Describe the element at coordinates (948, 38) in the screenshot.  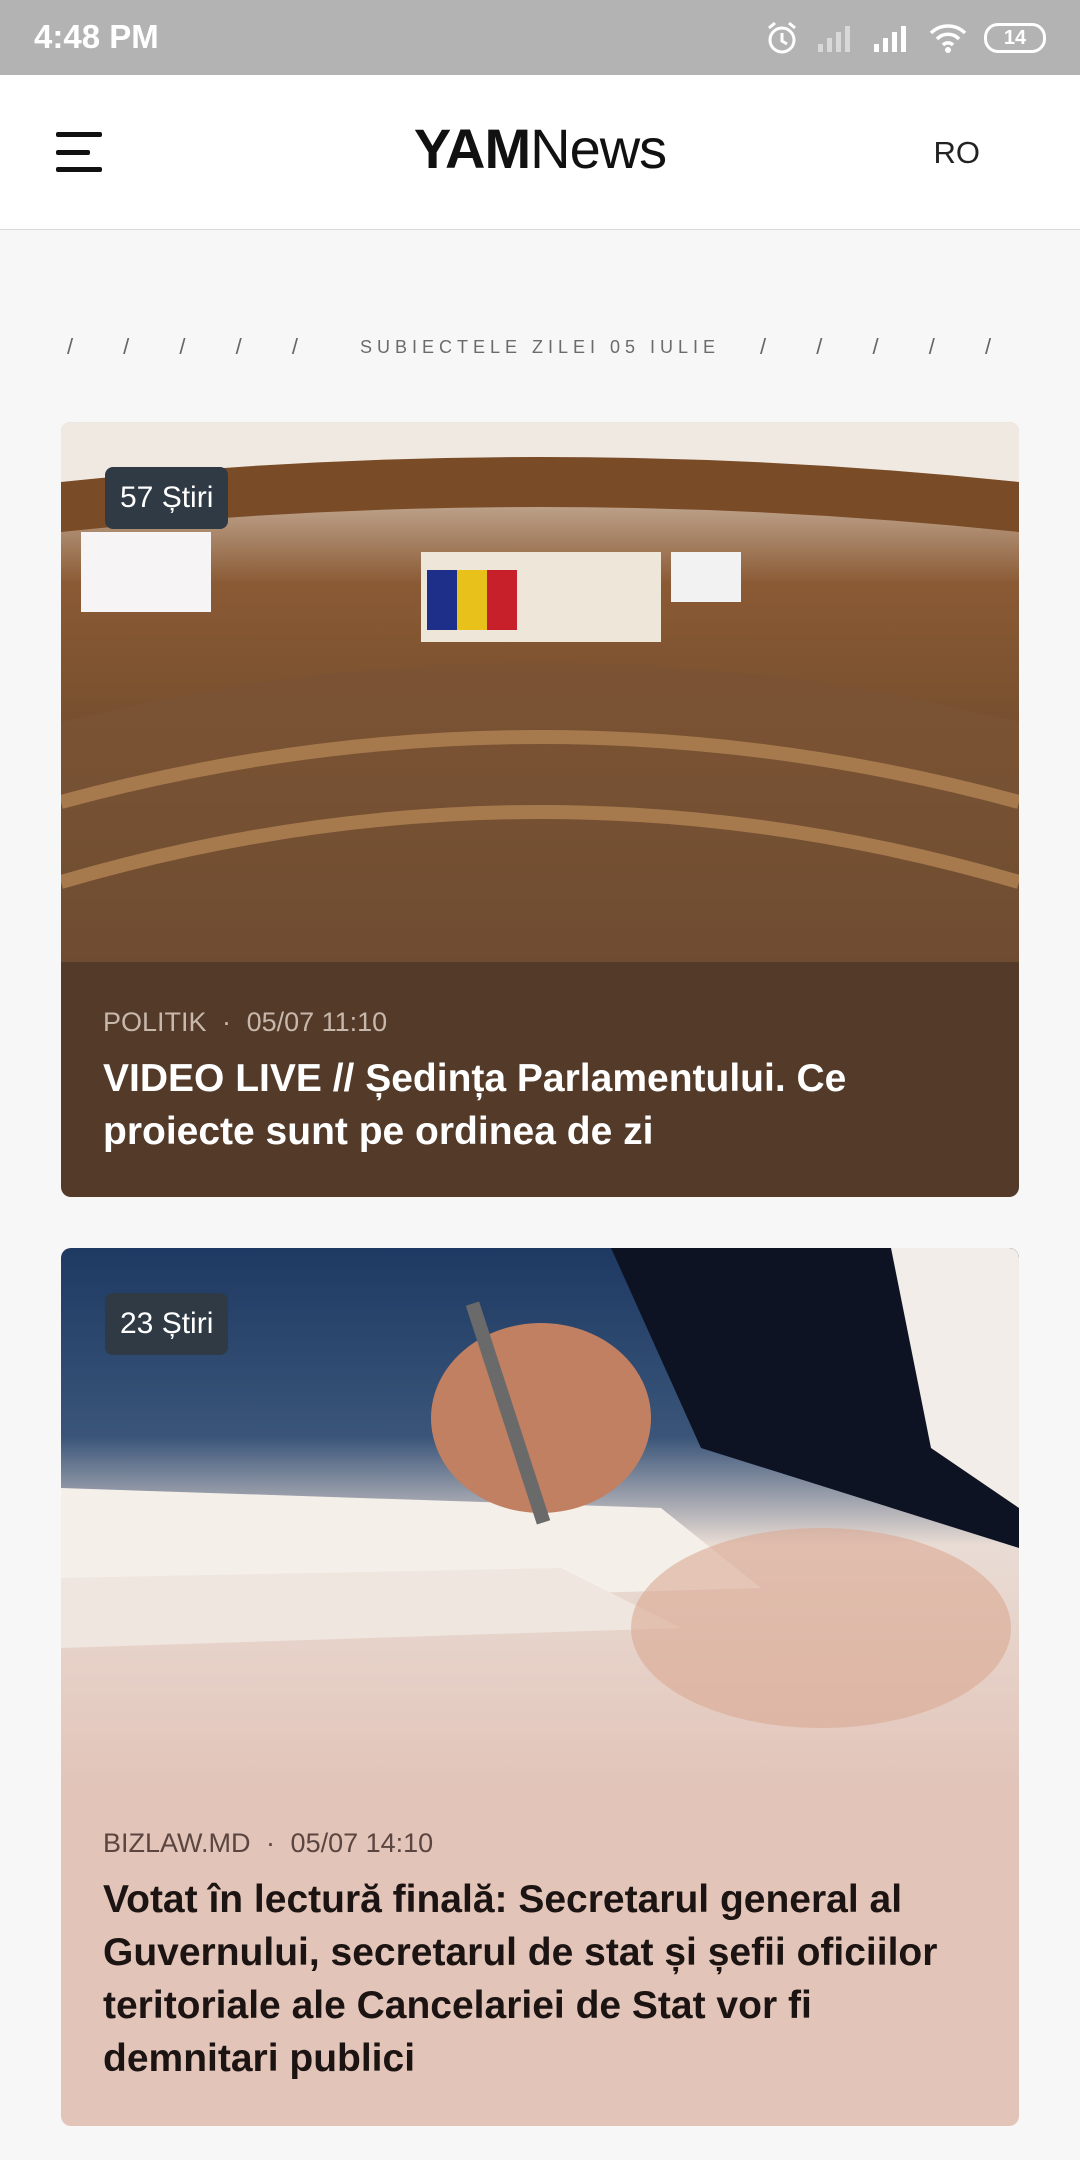
I see `wifi-icon` at that location.